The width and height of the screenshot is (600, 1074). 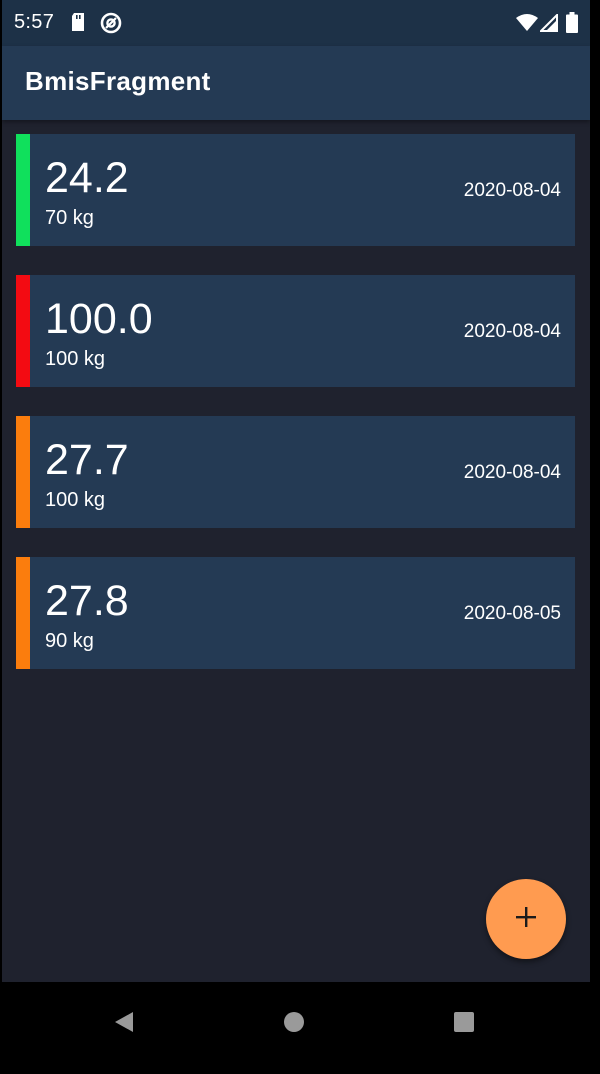 I want to click on weight-value: 70 kg, so click(x=69, y=218).